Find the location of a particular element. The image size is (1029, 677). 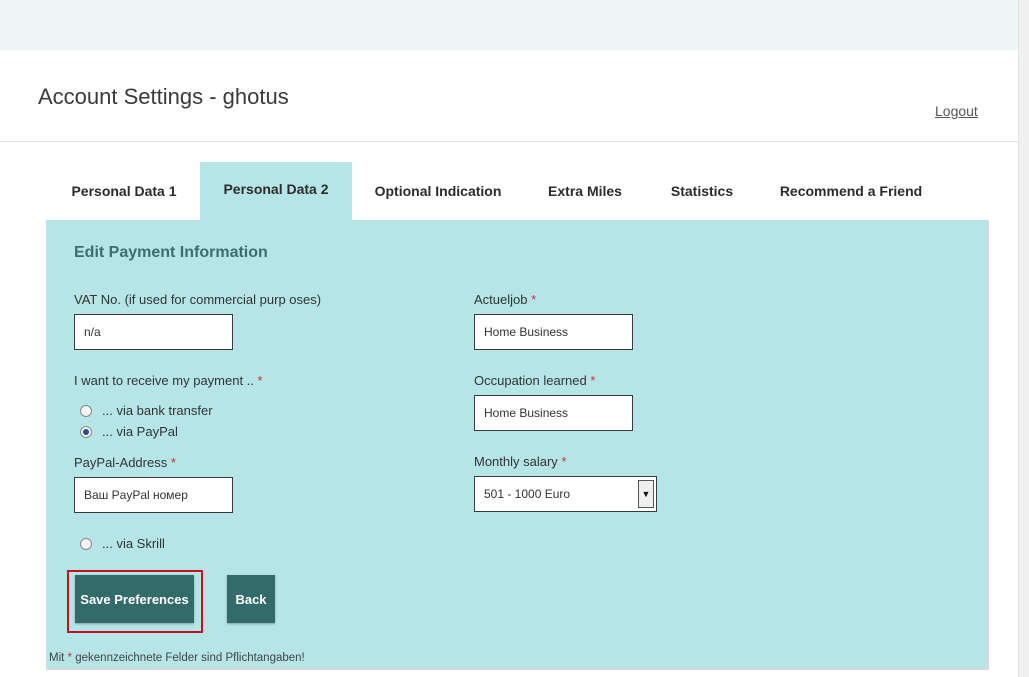

paypal-label: PayPal-Address * is located at coordinates (125, 462).